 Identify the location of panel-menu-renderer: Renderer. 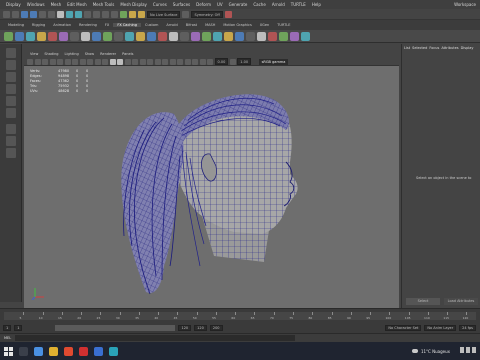
(108, 54).